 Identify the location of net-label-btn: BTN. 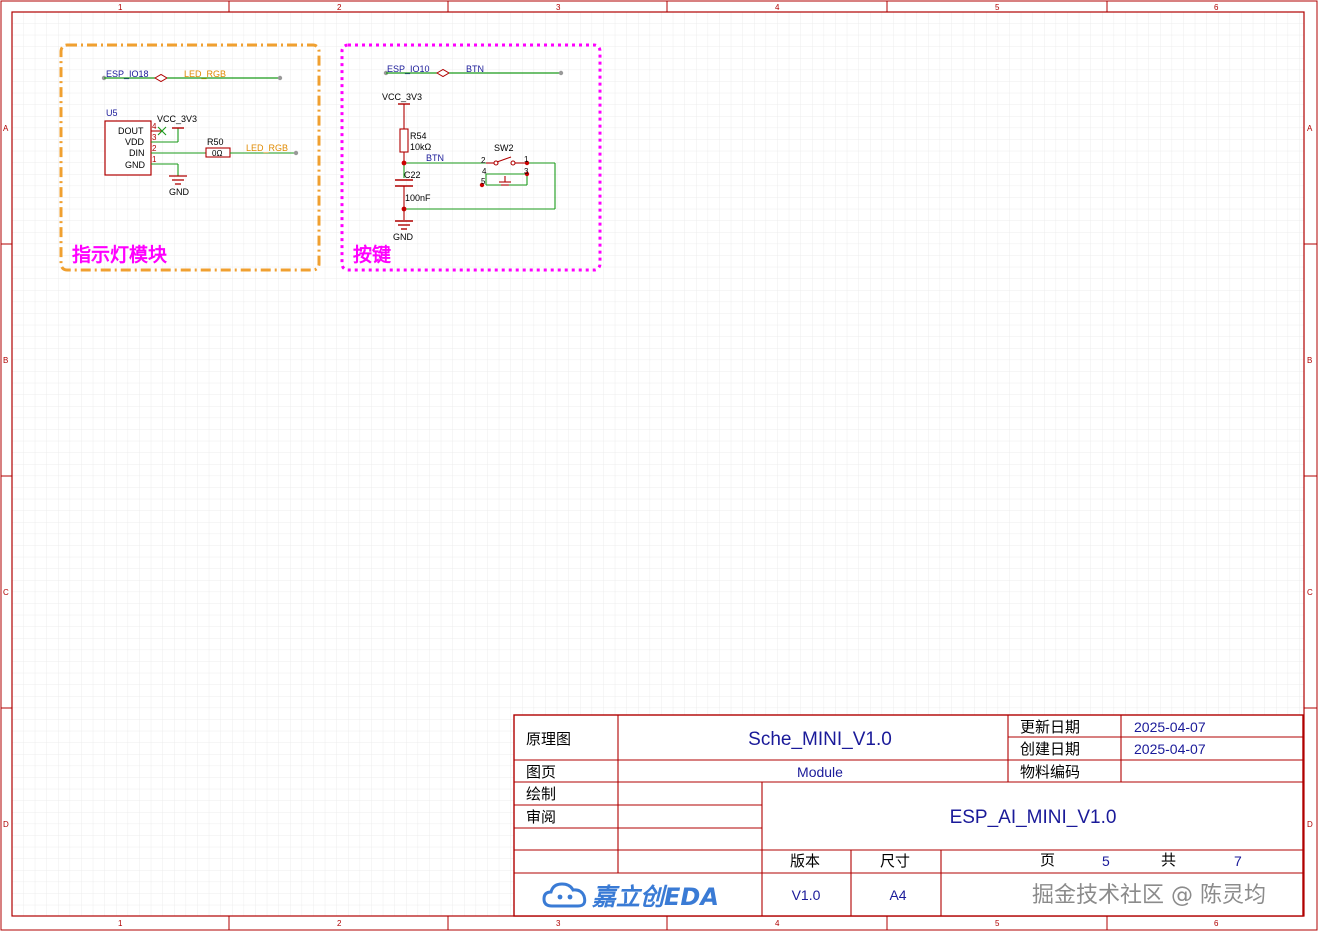
(475, 69).